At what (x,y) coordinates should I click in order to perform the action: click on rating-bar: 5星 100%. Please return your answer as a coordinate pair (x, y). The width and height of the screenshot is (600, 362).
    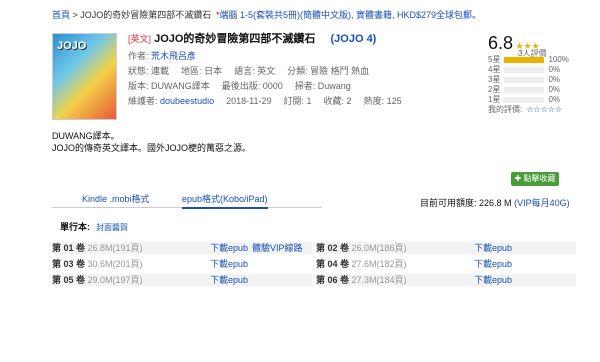
    Looking at the image, I should click on (528, 59).